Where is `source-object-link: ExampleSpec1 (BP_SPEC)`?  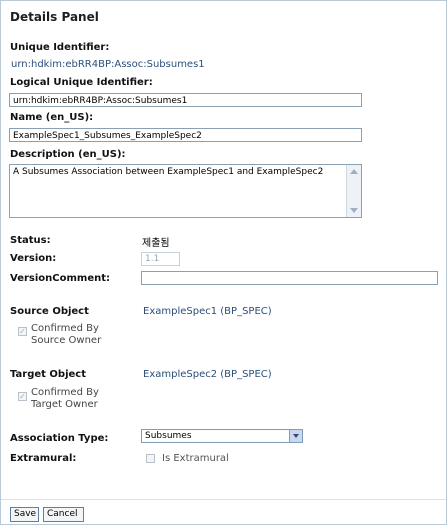
source-object-link: ExampleSpec1 (BP_SPEC) is located at coordinates (207, 311).